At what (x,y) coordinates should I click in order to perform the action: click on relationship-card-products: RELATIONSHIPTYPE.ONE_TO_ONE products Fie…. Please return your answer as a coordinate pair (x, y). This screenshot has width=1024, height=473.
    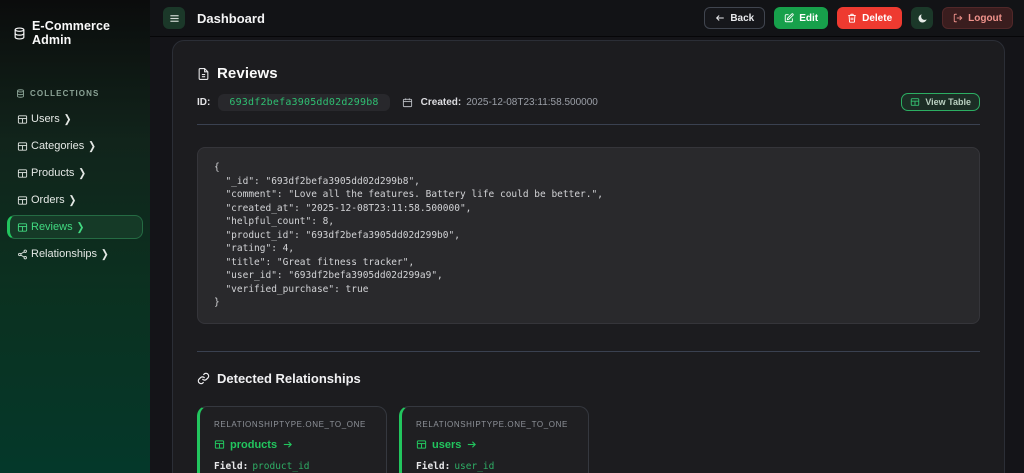
    Looking at the image, I should click on (292, 439).